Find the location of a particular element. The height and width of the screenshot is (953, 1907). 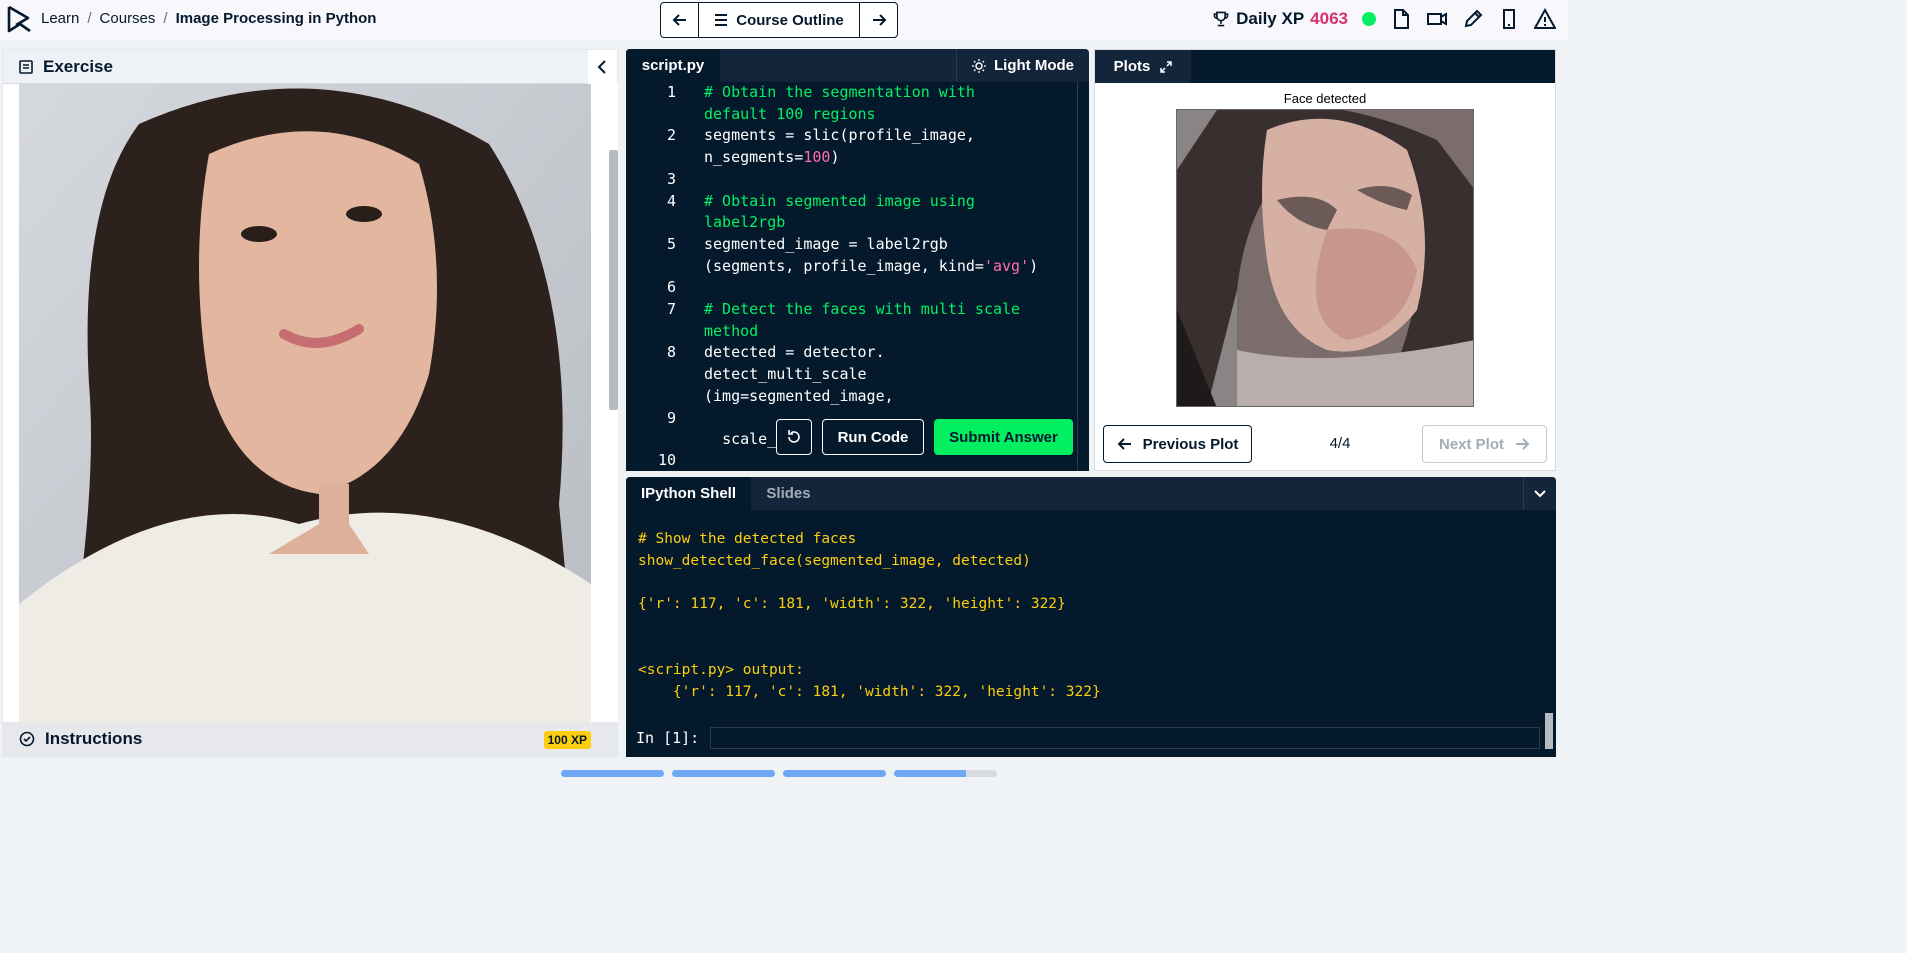

tab-slides: Slides is located at coordinates (788, 493).